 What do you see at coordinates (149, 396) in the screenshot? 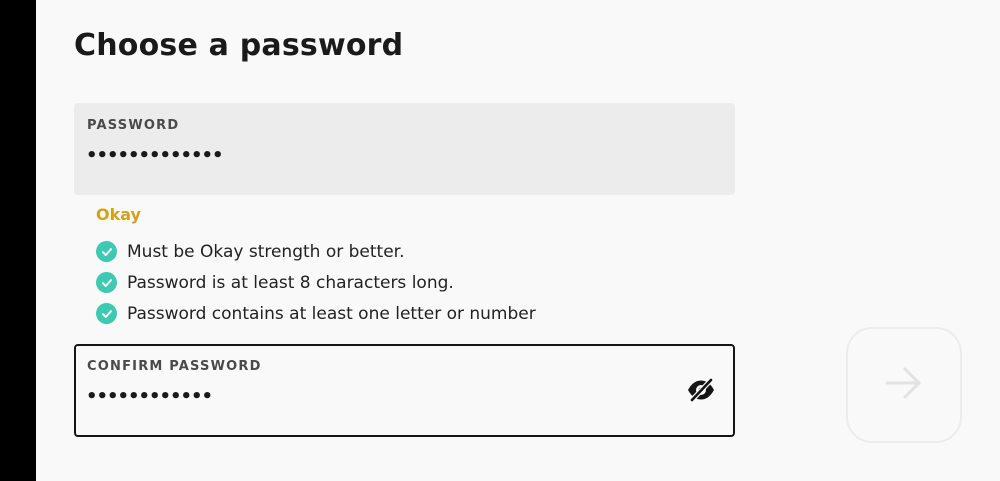
I see `confirm-password-input: ••••••••••••` at bounding box center [149, 396].